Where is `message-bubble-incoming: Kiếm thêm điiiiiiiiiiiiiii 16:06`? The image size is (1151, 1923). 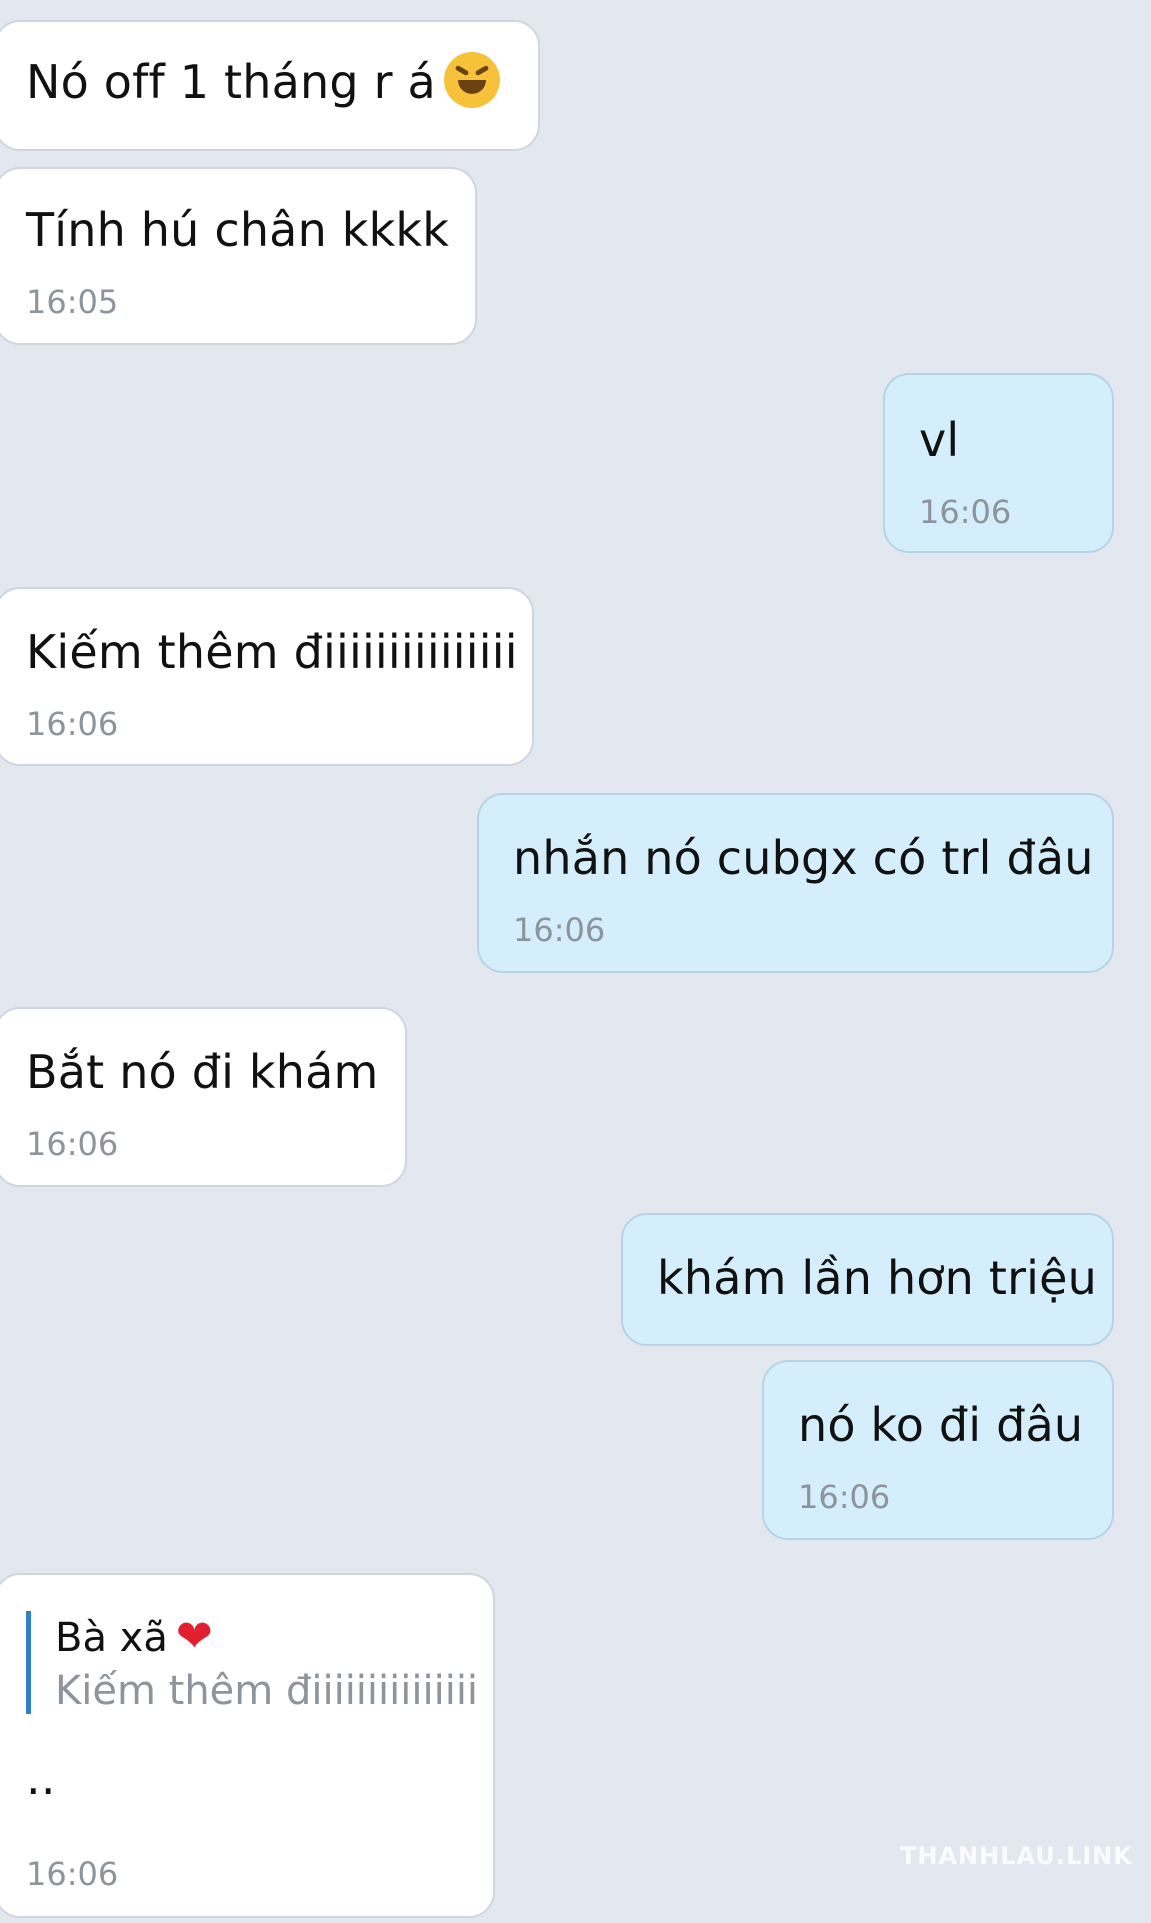
message-bubble-incoming: Kiếm thêm điiiiiiiiiiiiiii 16:06 is located at coordinates (267, 676).